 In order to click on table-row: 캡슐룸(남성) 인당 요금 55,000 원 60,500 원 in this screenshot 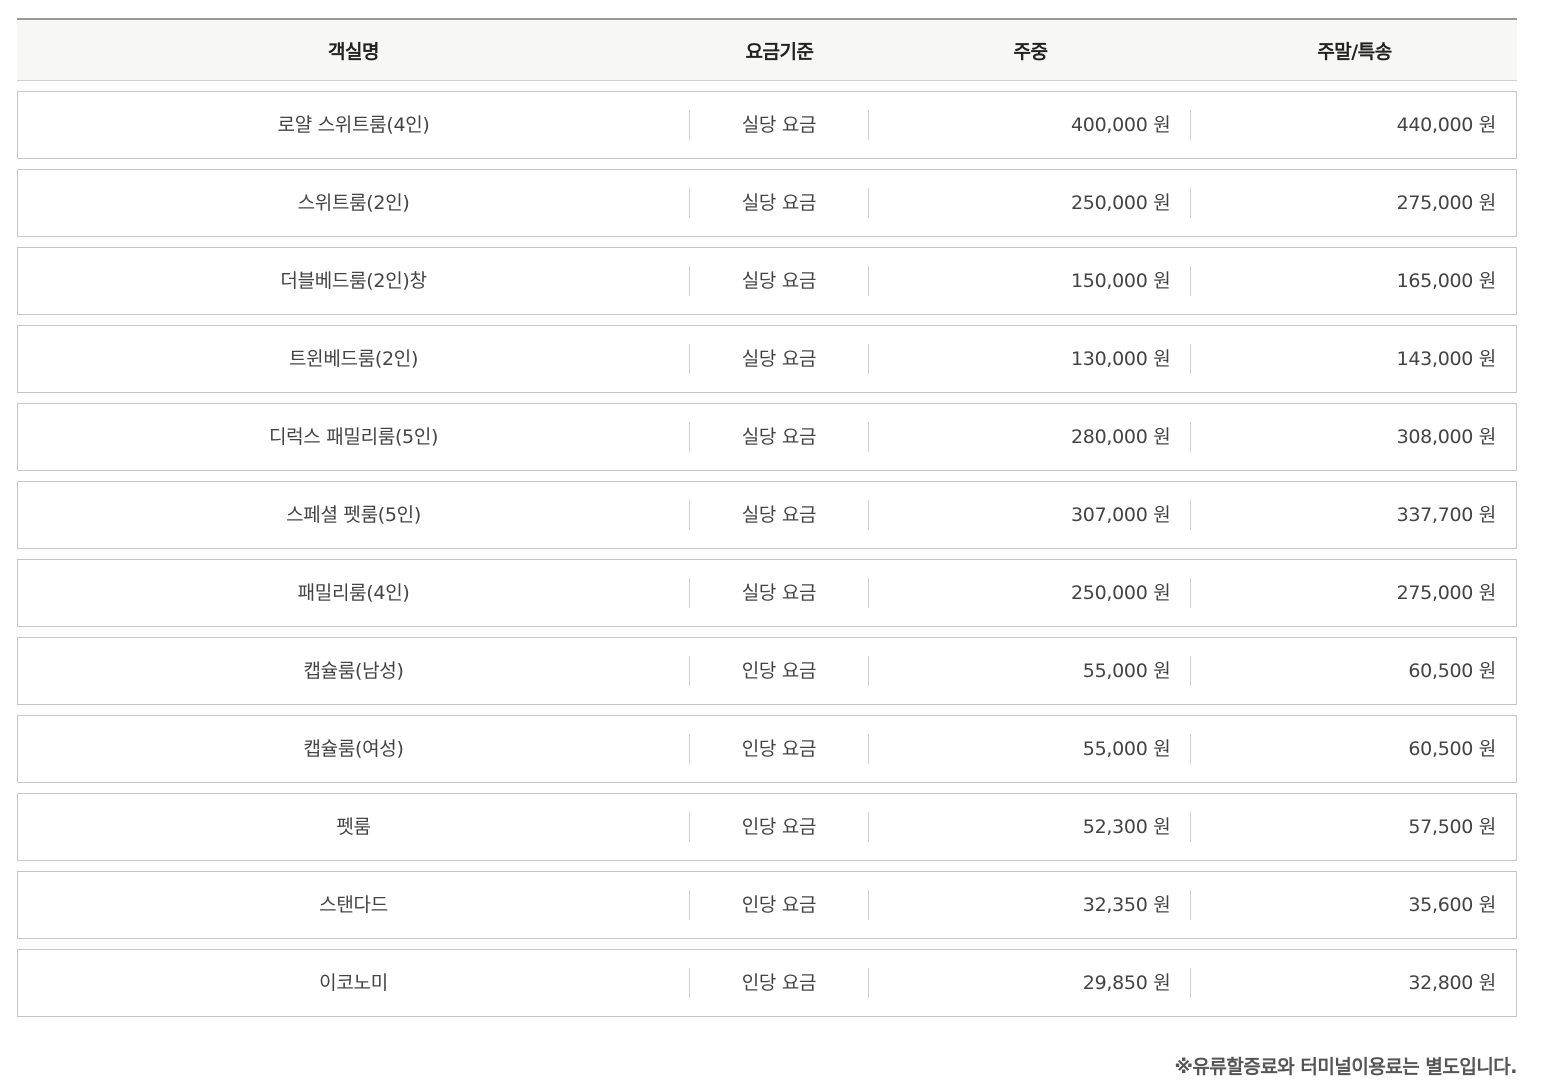, I will do `click(767, 671)`.